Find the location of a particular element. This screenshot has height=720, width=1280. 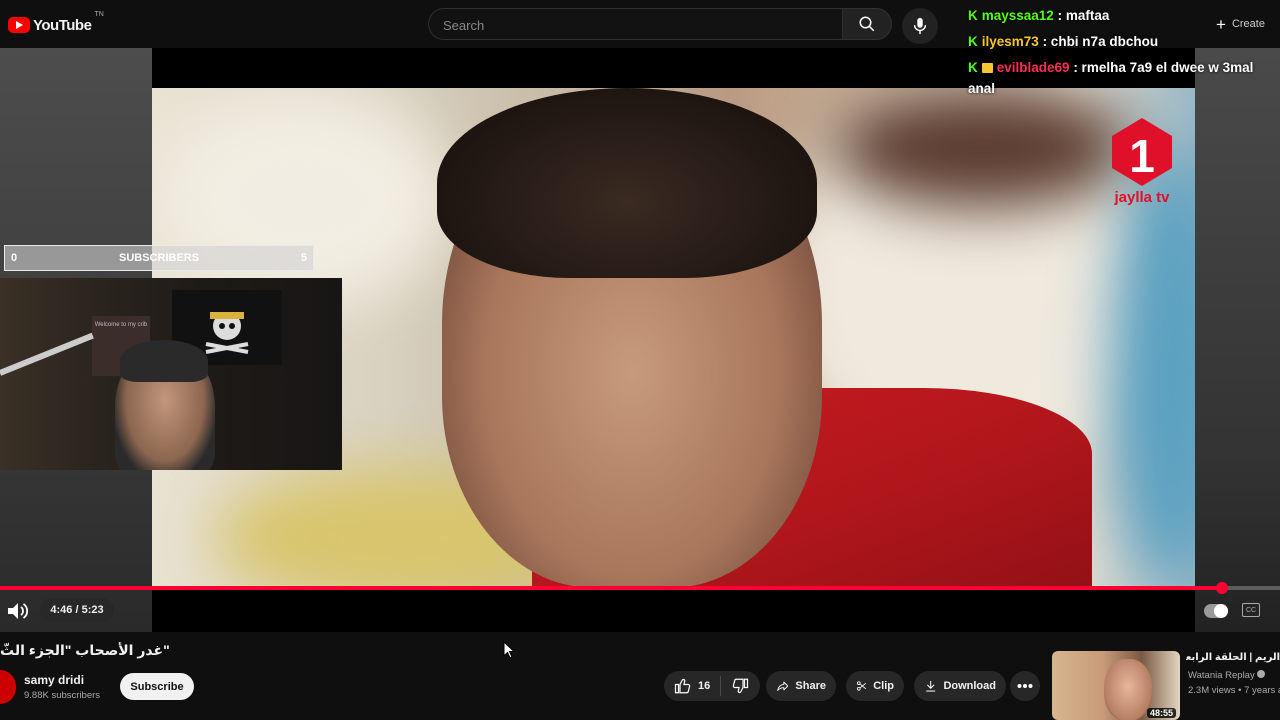

subscriber-count: 9.88K subscribers is located at coordinates (62, 695).